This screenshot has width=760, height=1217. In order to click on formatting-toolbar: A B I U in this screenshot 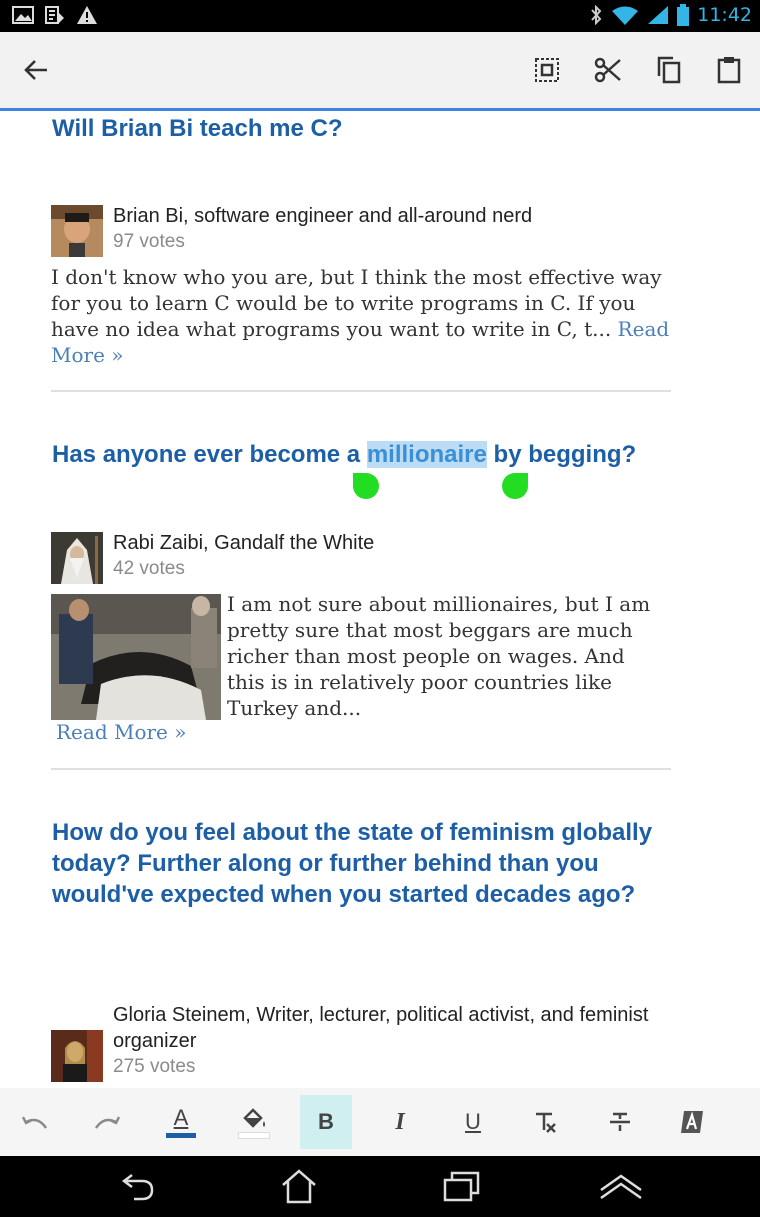, I will do `click(380, 1122)`.